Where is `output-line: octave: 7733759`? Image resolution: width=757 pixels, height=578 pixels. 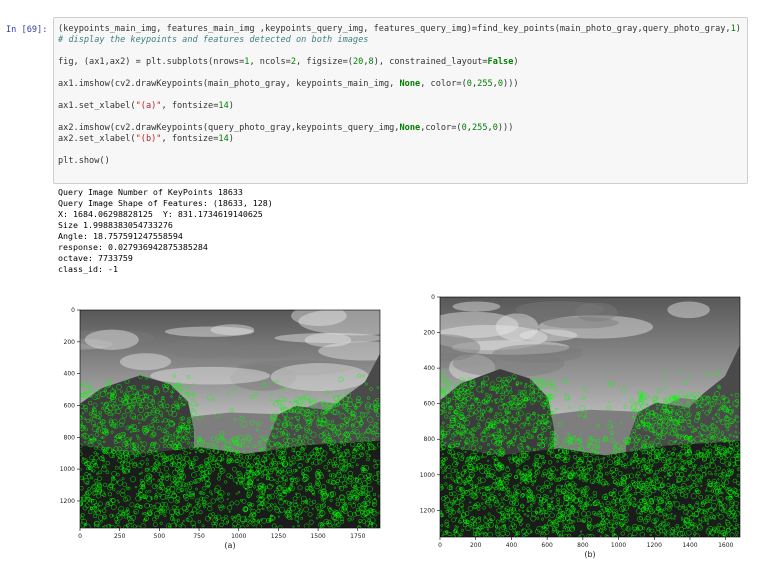
output-line: octave: 7733759 is located at coordinates (95, 258).